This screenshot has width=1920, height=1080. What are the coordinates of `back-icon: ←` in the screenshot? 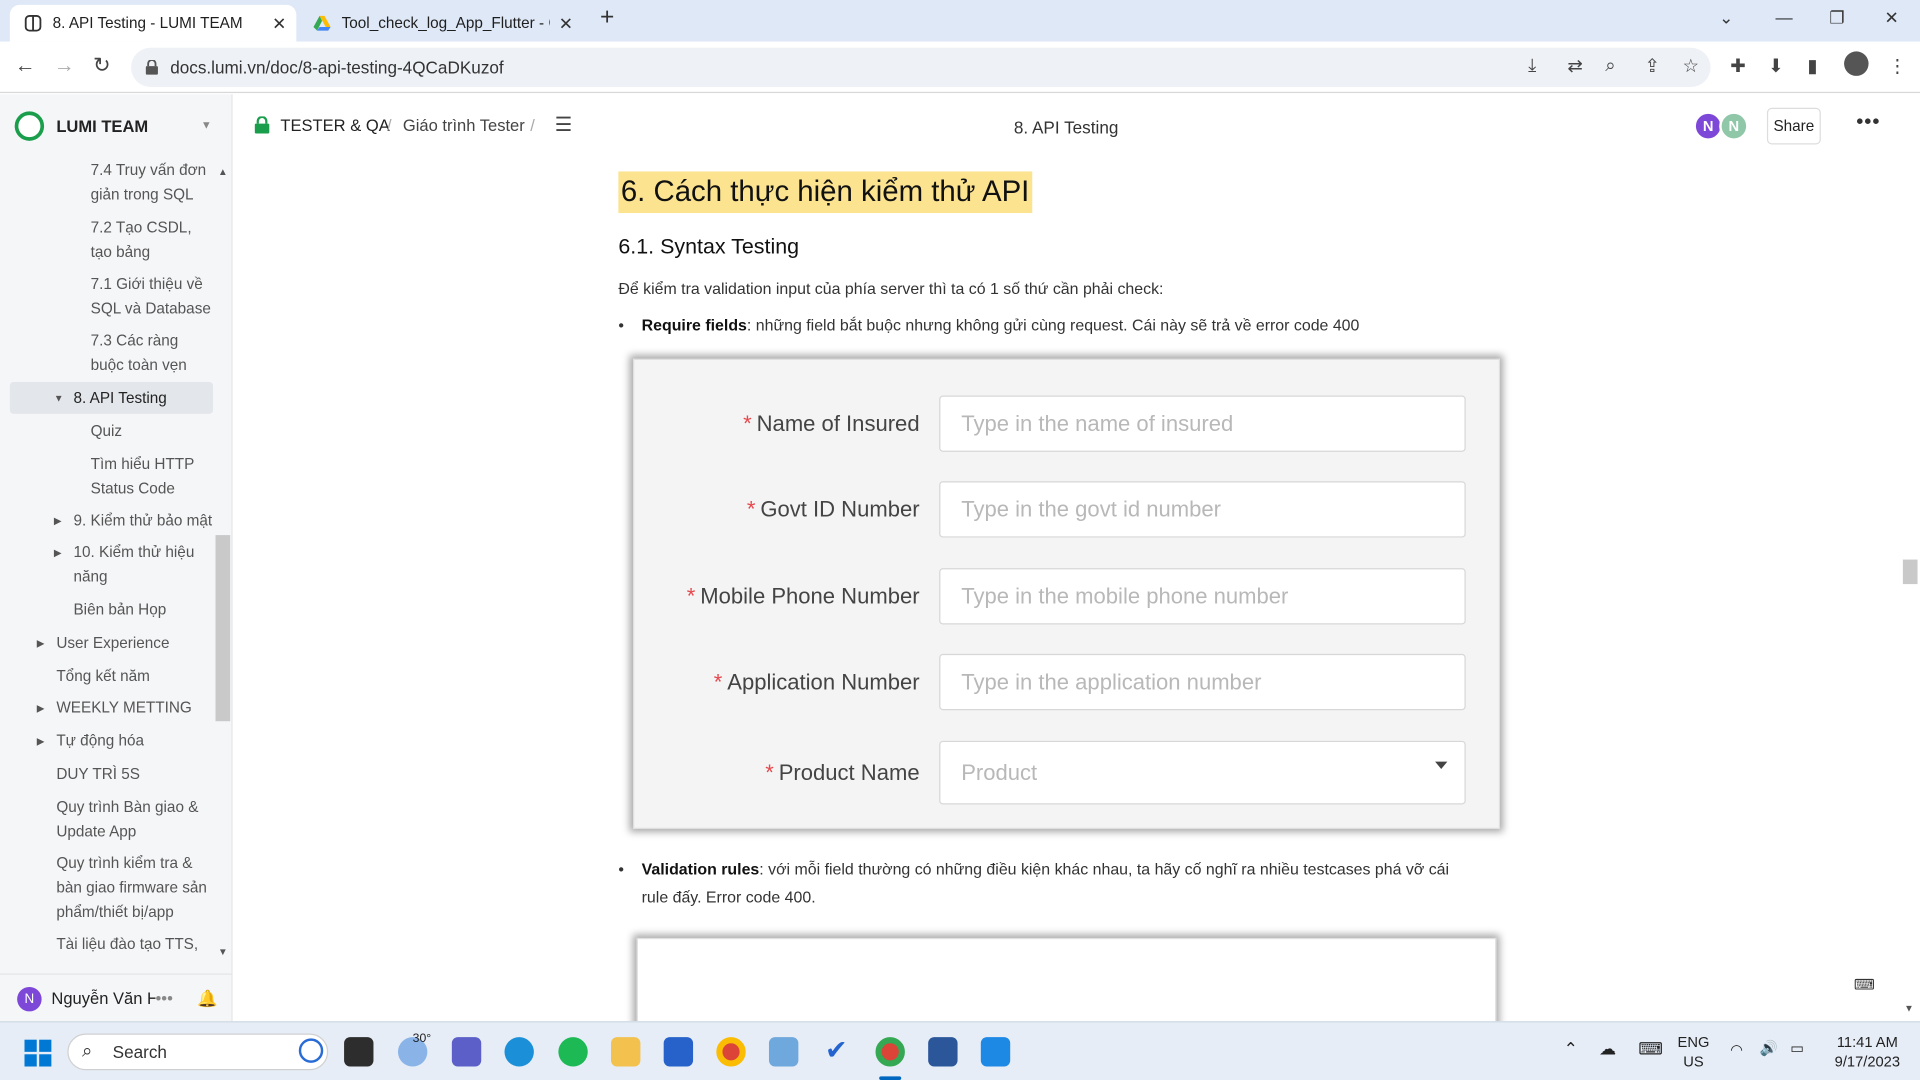 It's located at (25, 66).